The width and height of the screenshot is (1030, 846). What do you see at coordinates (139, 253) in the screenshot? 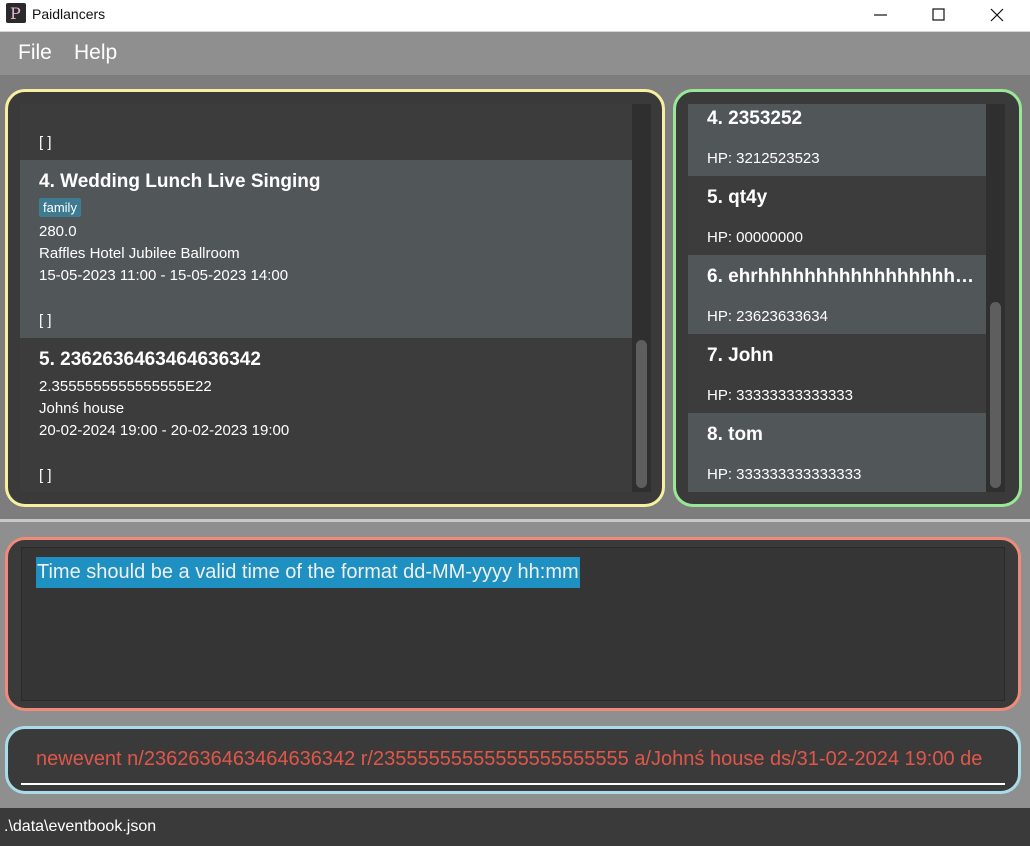
I see `event-address: Raffles Hotel Jubilee Ballroom` at bounding box center [139, 253].